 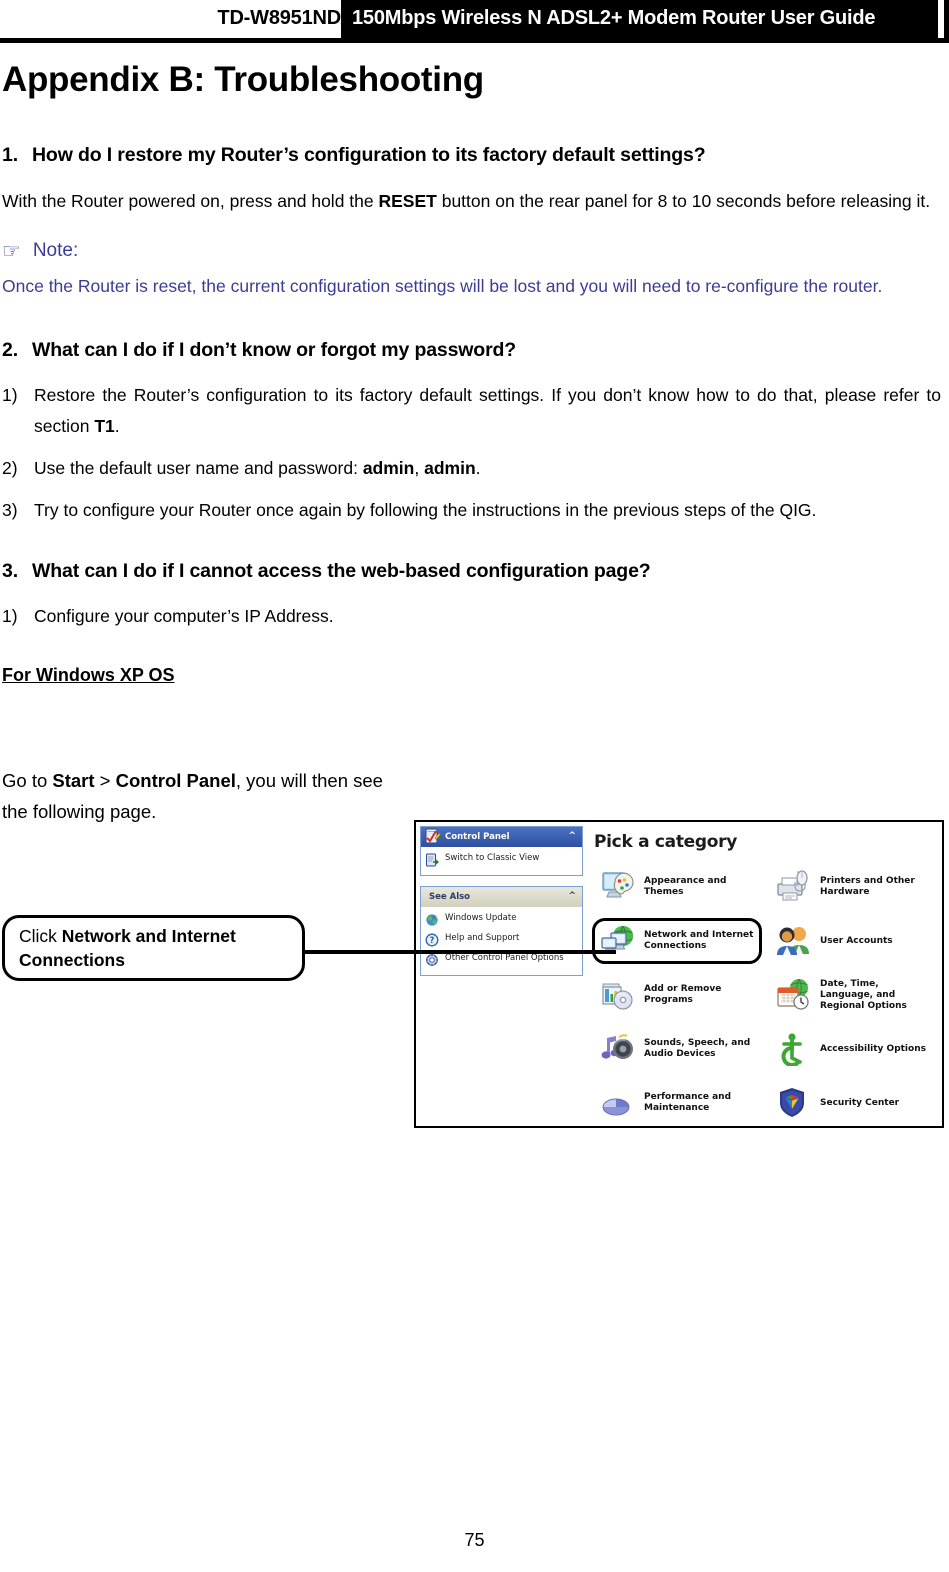 What do you see at coordinates (432, 920) in the screenshot?
I see `windows-update-icon` at bounding box center [432, 920].